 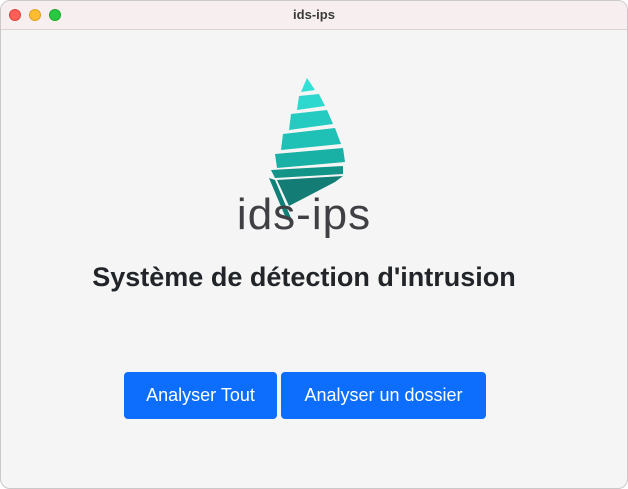 What do you see at coordinates (200, 395) in the screenshot?
I see `analyze-all-button: Analyser Tout` at bounding box center [200, 395].